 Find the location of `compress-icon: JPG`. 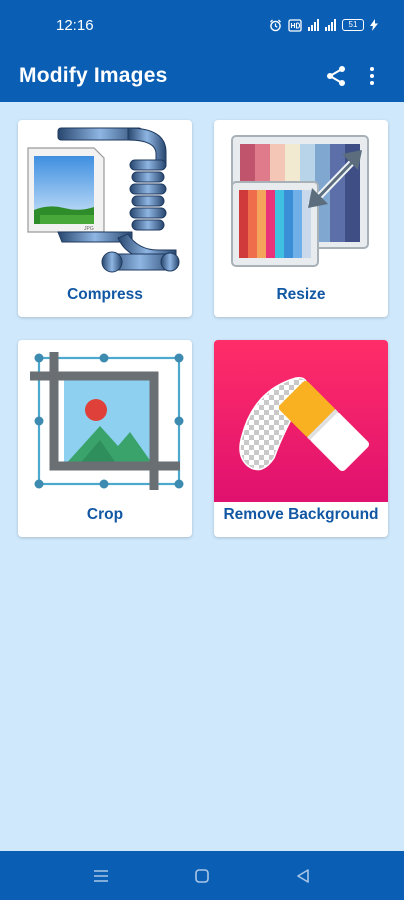

compress-icon: JPG is located at coordinates (103, 200).